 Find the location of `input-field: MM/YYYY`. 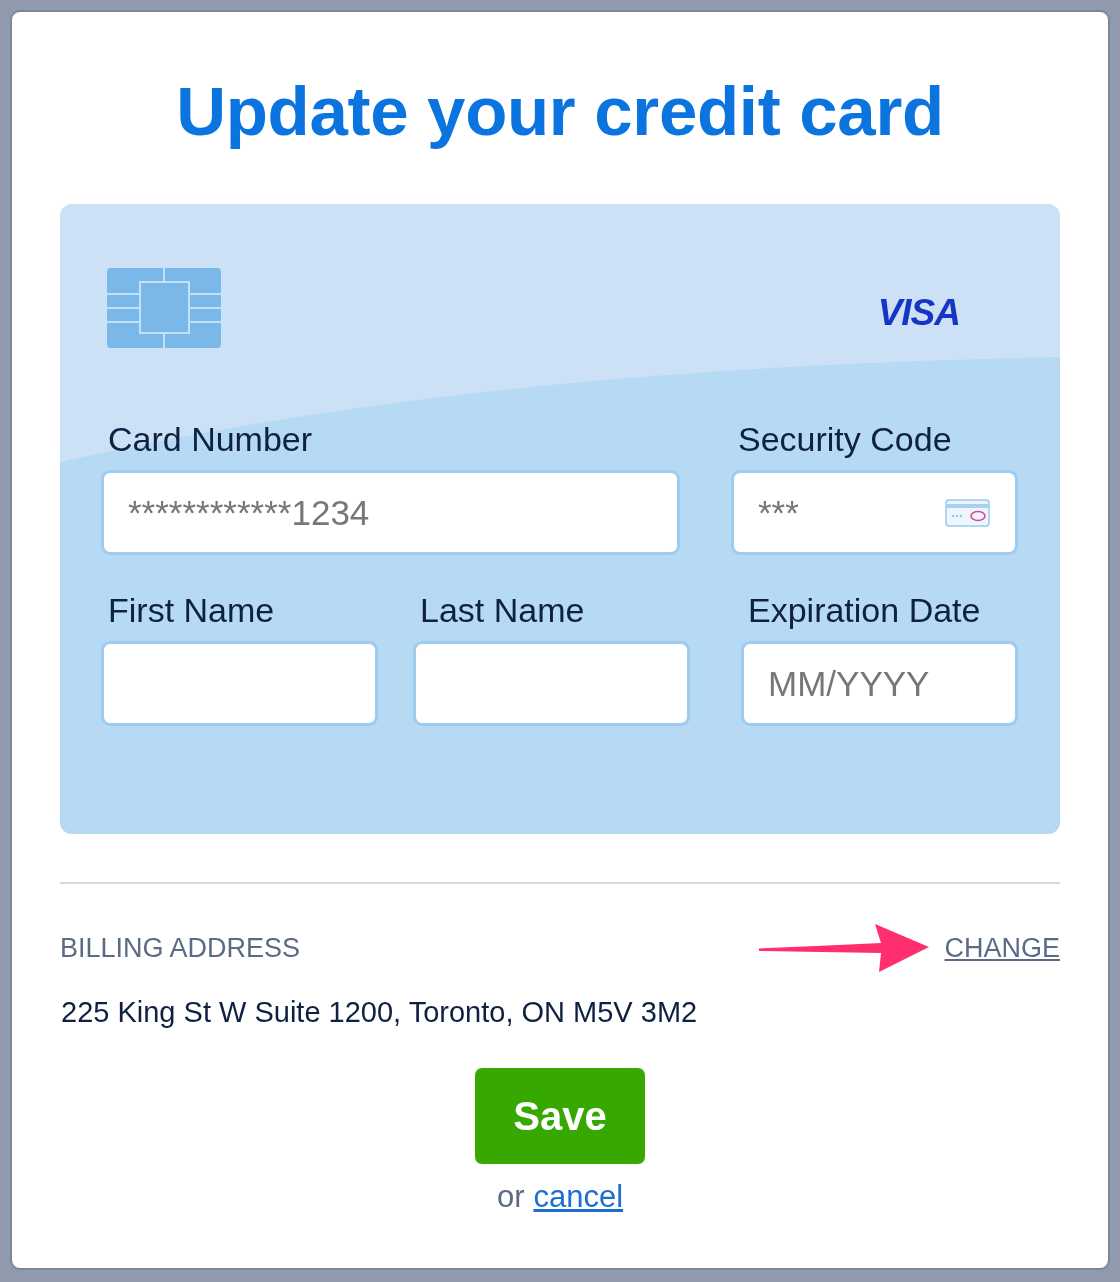

input-field: MM/YYYY is located at coordinates (879, 683).